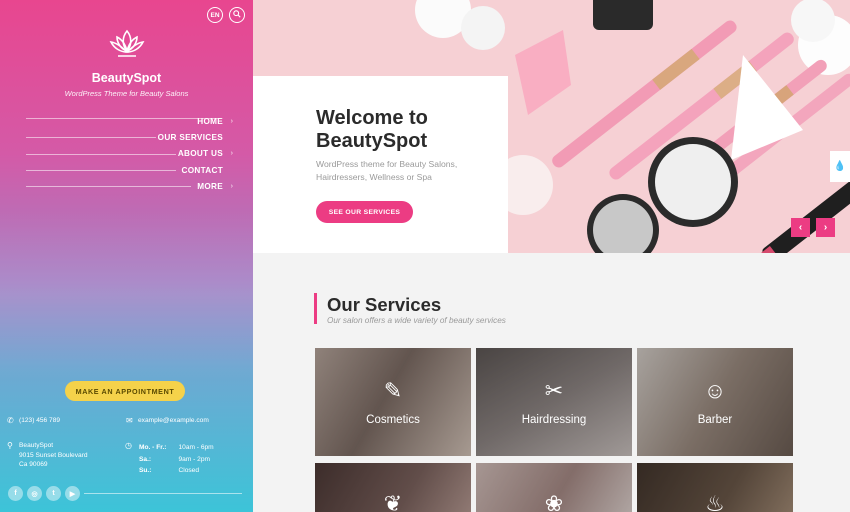 The width and height of the screenshot is (850, 512). What do you see at coordinates (715, 487) in the screenshot?
I see `service-card: ♨` at bounding box center [715, 487].